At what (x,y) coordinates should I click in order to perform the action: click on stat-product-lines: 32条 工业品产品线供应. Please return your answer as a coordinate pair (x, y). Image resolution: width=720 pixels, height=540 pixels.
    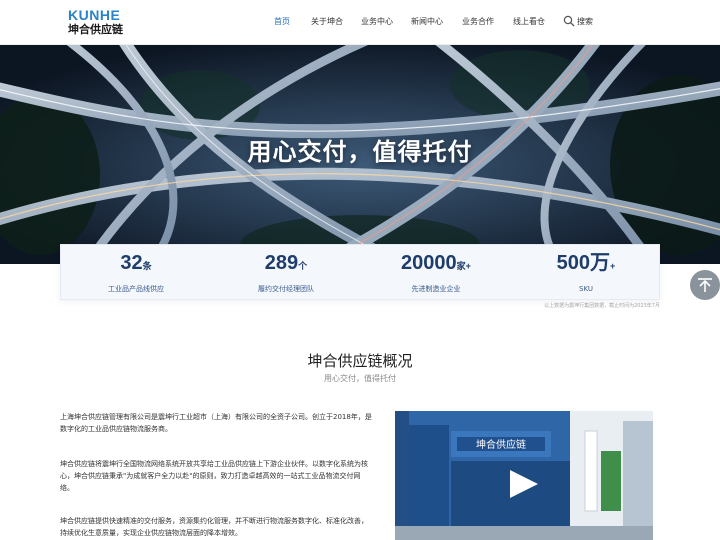
    Looking at the image, I should click on (136, 272).